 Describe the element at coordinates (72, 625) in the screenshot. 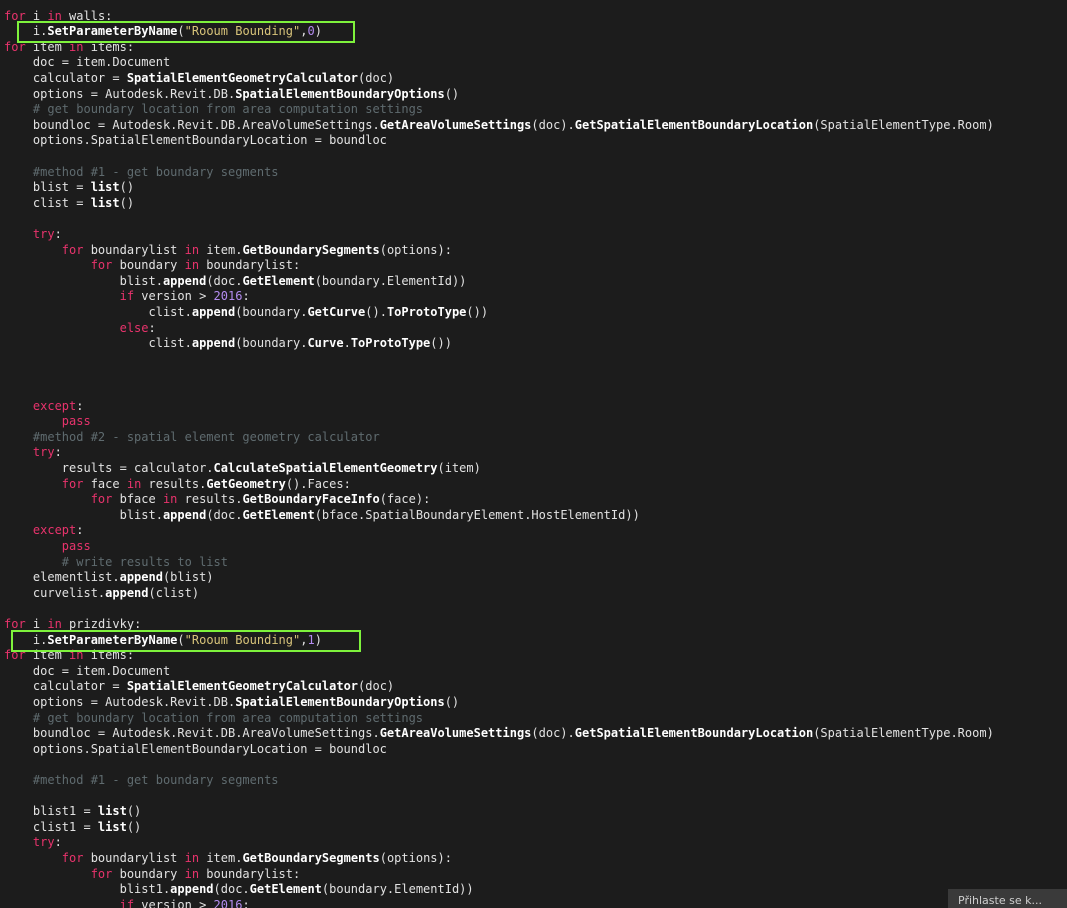

I see `code-line: for i in prizdivky:` at that location.